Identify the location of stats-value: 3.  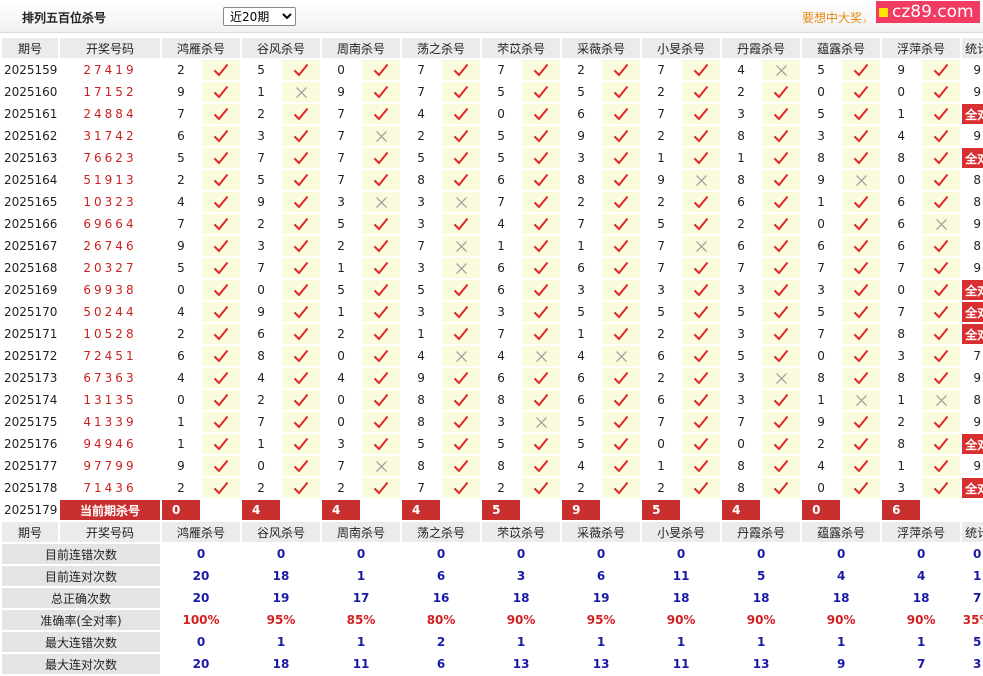
(972, 665).